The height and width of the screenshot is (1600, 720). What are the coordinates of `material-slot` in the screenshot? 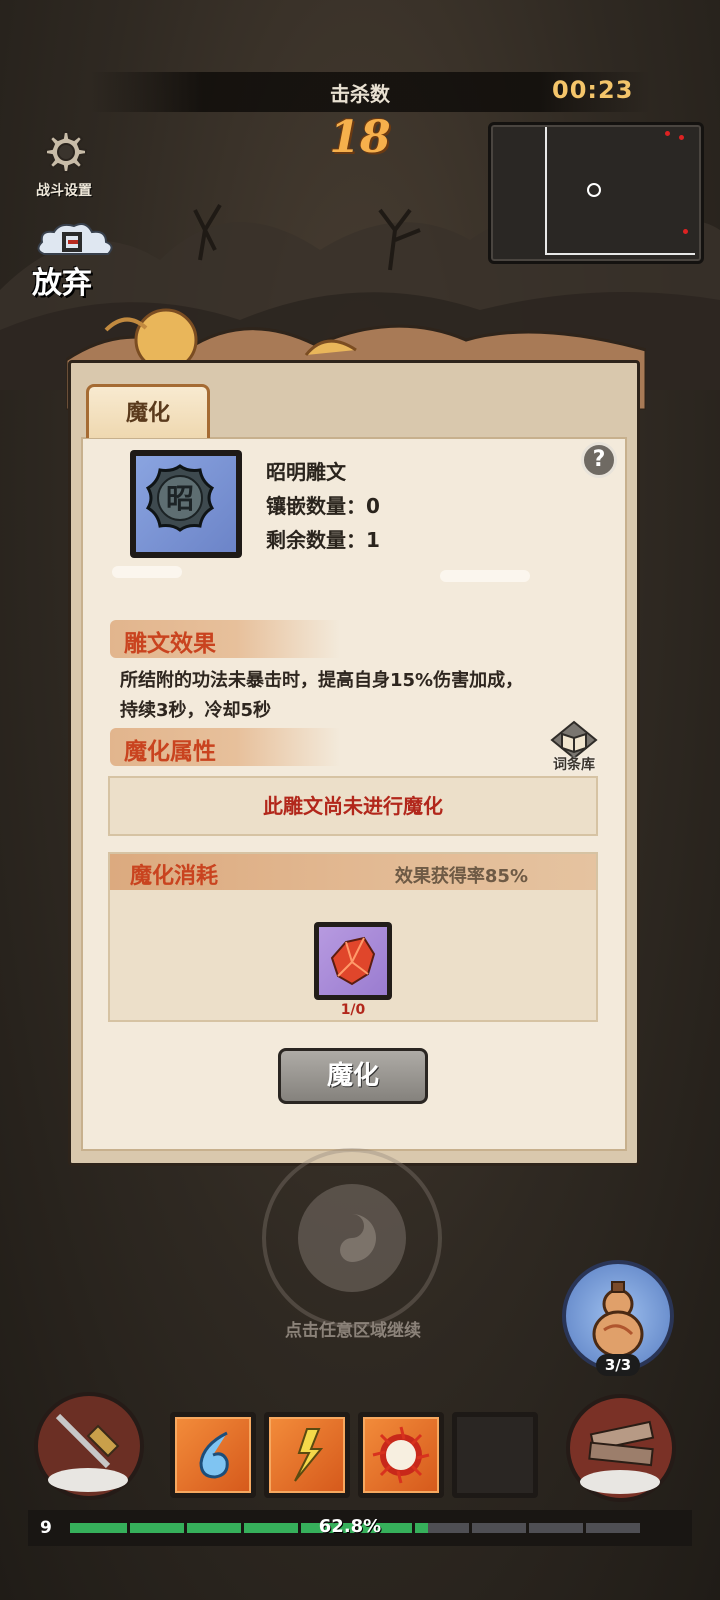 It's located at (353, 961).